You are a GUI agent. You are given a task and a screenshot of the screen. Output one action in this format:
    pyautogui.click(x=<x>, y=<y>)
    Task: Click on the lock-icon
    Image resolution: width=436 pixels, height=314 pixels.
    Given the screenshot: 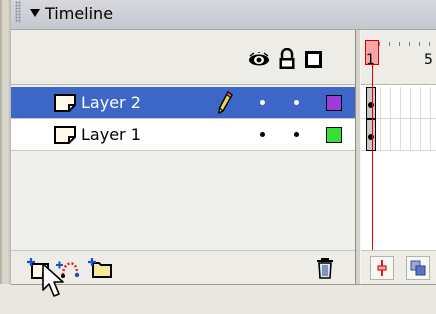 What is the action you would take?
    pyautogui.click(x=287, y=59)
    